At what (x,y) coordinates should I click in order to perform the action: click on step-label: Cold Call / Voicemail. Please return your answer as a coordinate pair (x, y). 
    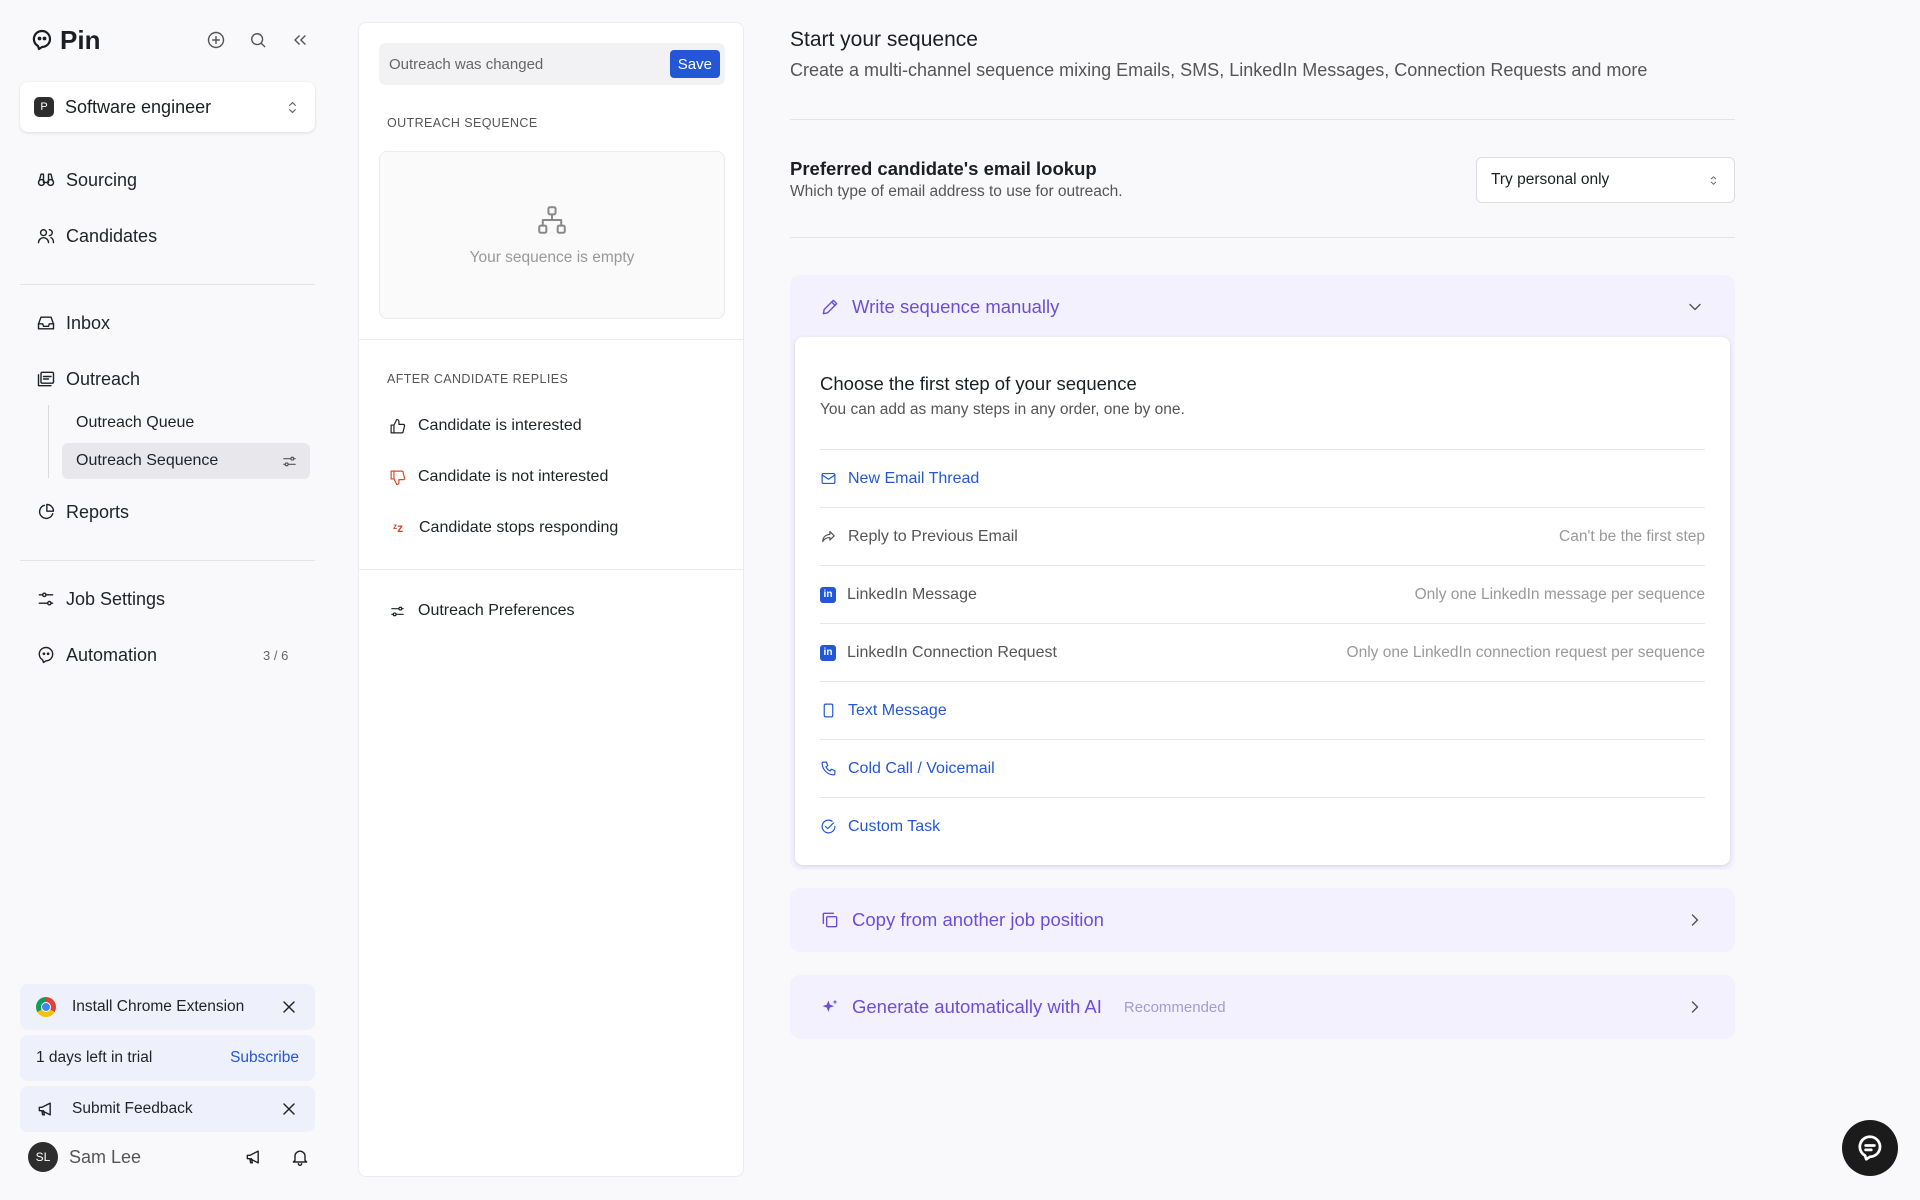
    Looking at the image, I should click on (921, 768).